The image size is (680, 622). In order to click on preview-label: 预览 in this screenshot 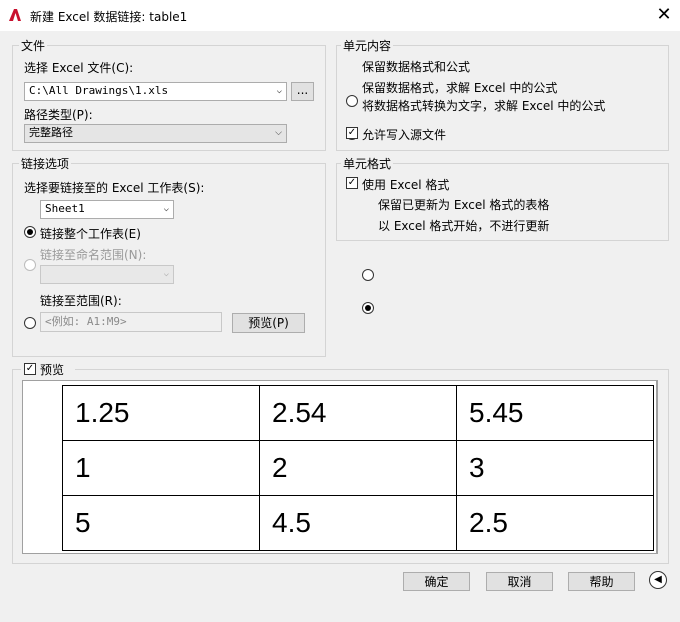, I will do `click(52, 370)`.